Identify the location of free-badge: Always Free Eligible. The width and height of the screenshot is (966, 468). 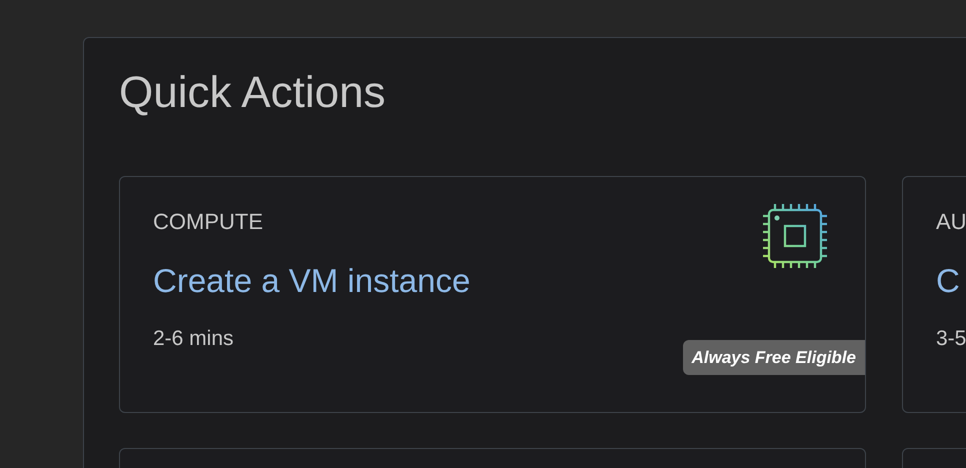
(773, 357).